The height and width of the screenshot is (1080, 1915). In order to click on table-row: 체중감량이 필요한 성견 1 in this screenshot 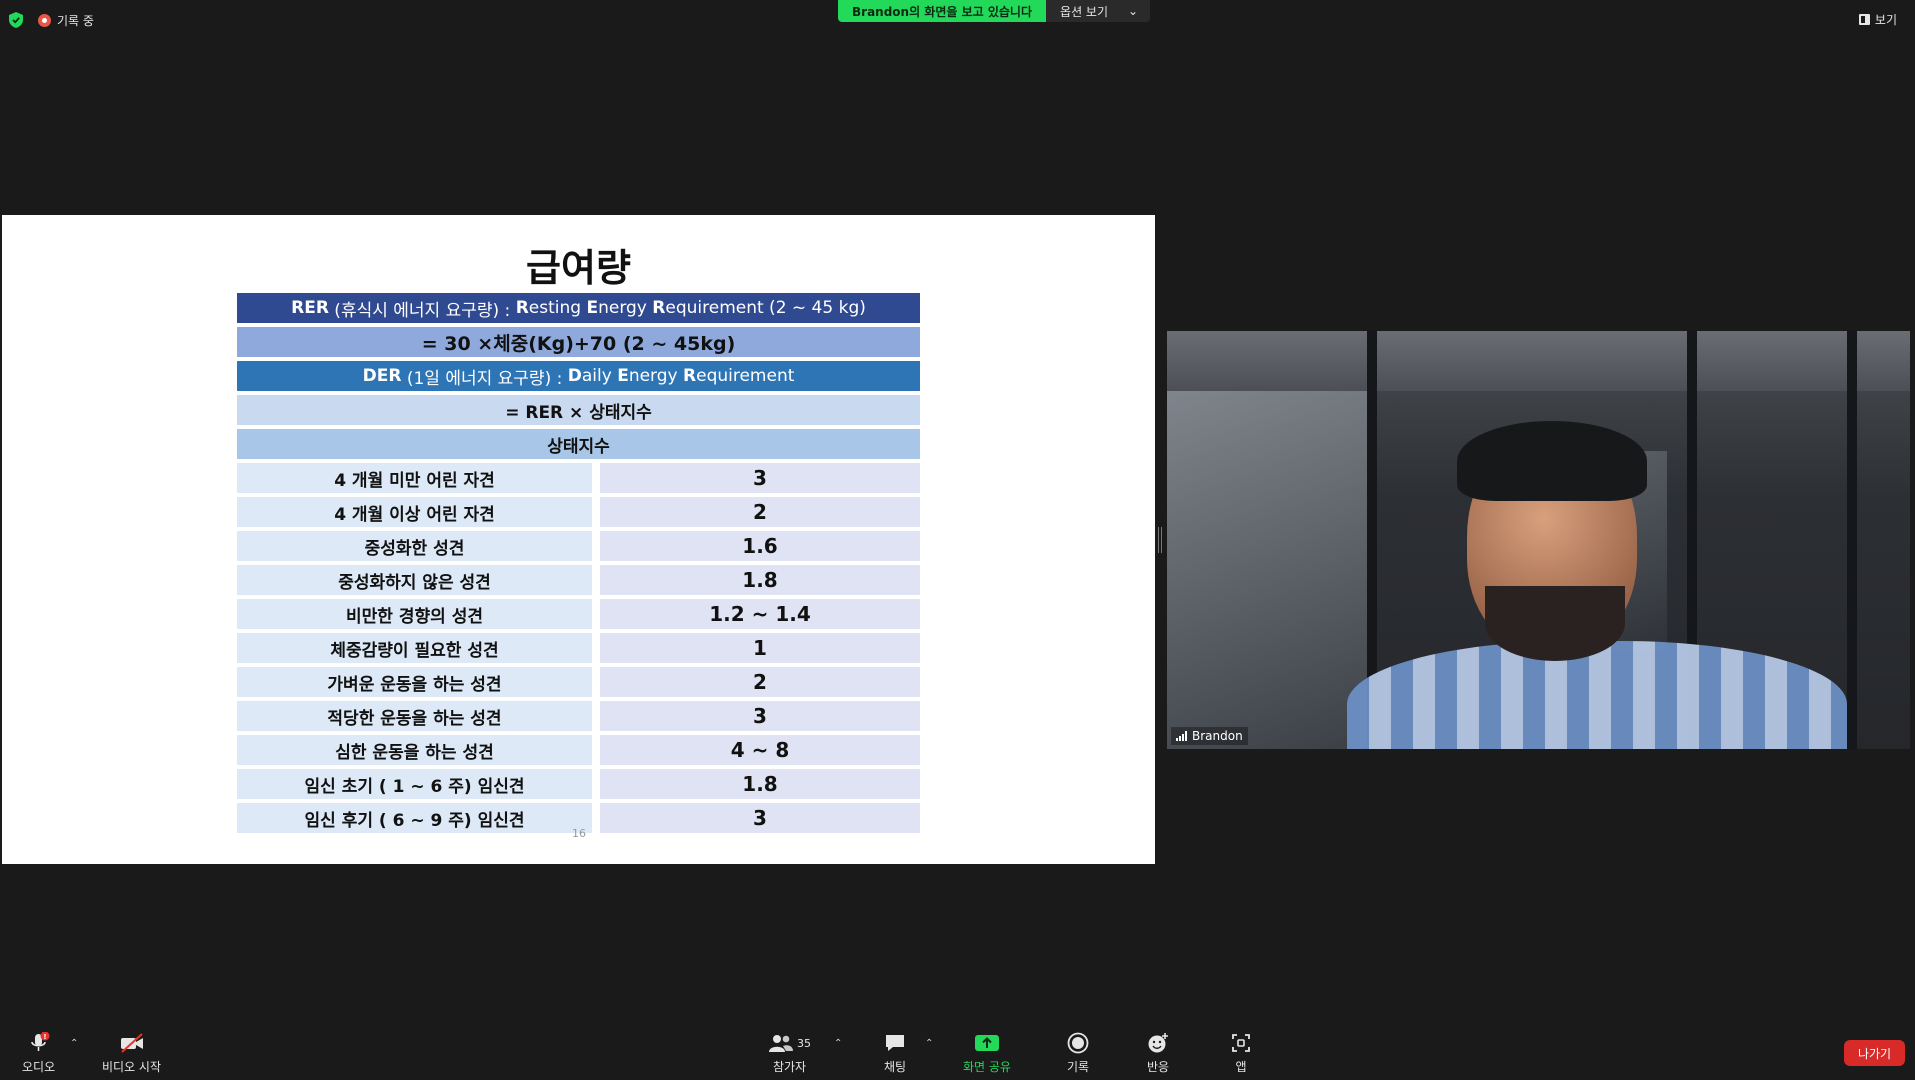, I will do `click(578, 648)`.